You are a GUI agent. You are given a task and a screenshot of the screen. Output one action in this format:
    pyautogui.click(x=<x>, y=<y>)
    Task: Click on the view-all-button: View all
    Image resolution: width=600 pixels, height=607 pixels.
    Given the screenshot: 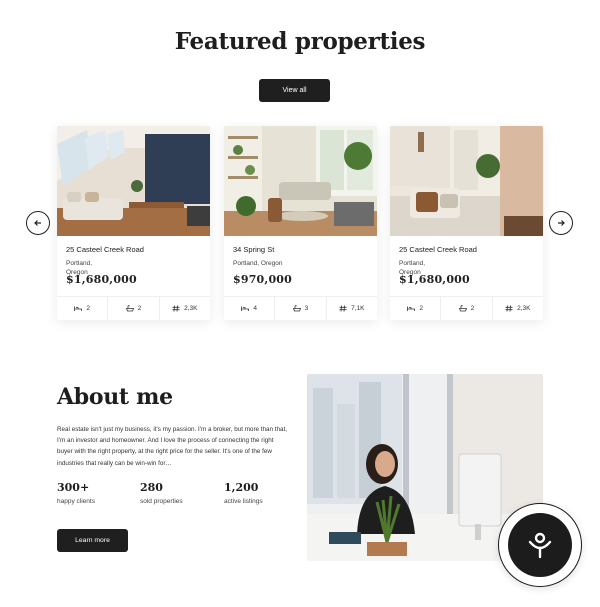 What is the action you would take?
    pyautogui.click(x=294, y=90)
    